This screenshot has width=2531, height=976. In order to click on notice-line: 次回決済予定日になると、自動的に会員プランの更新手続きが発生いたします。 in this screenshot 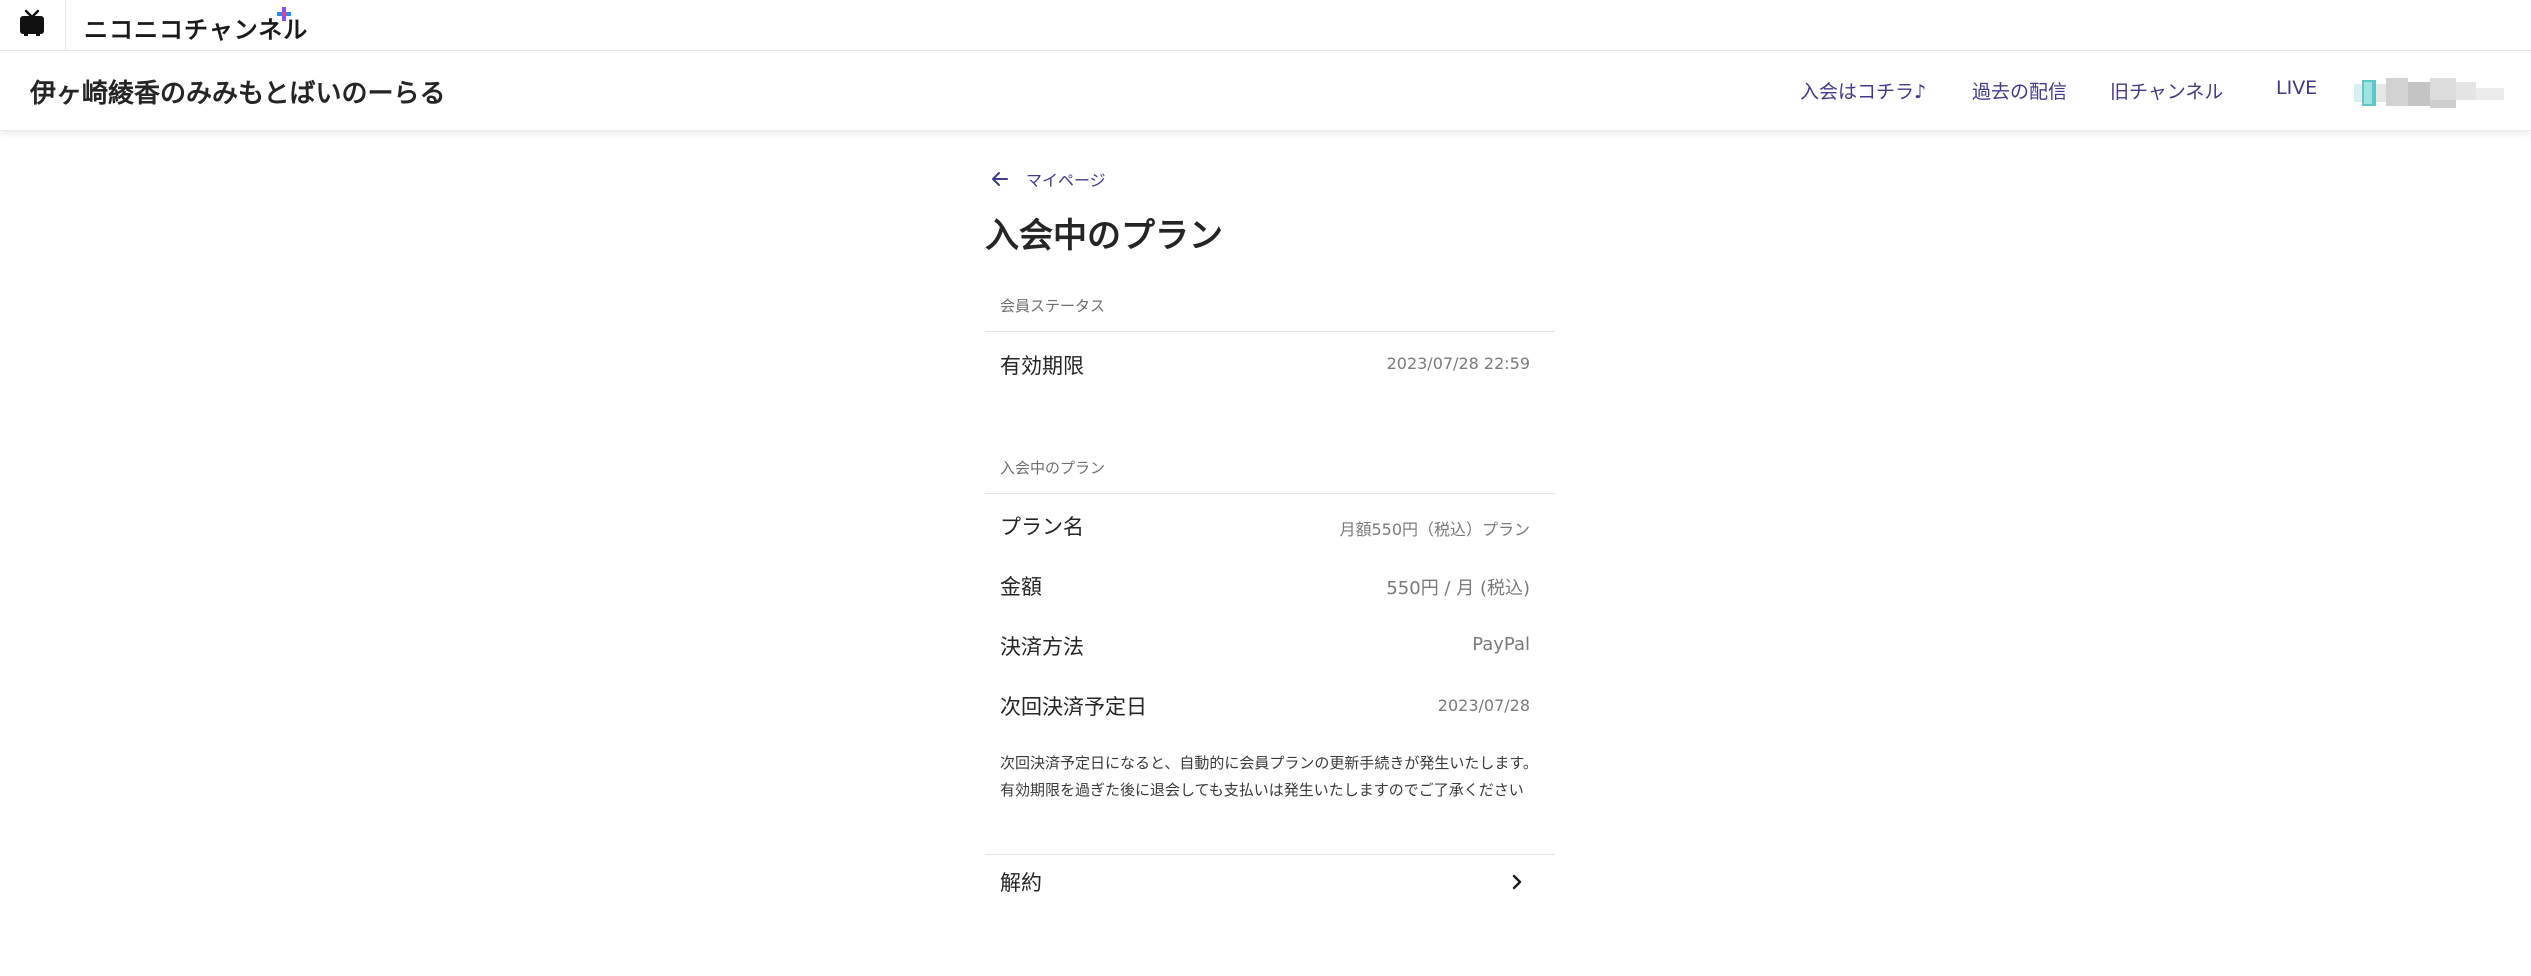, I will do `click(1269, 763)`.